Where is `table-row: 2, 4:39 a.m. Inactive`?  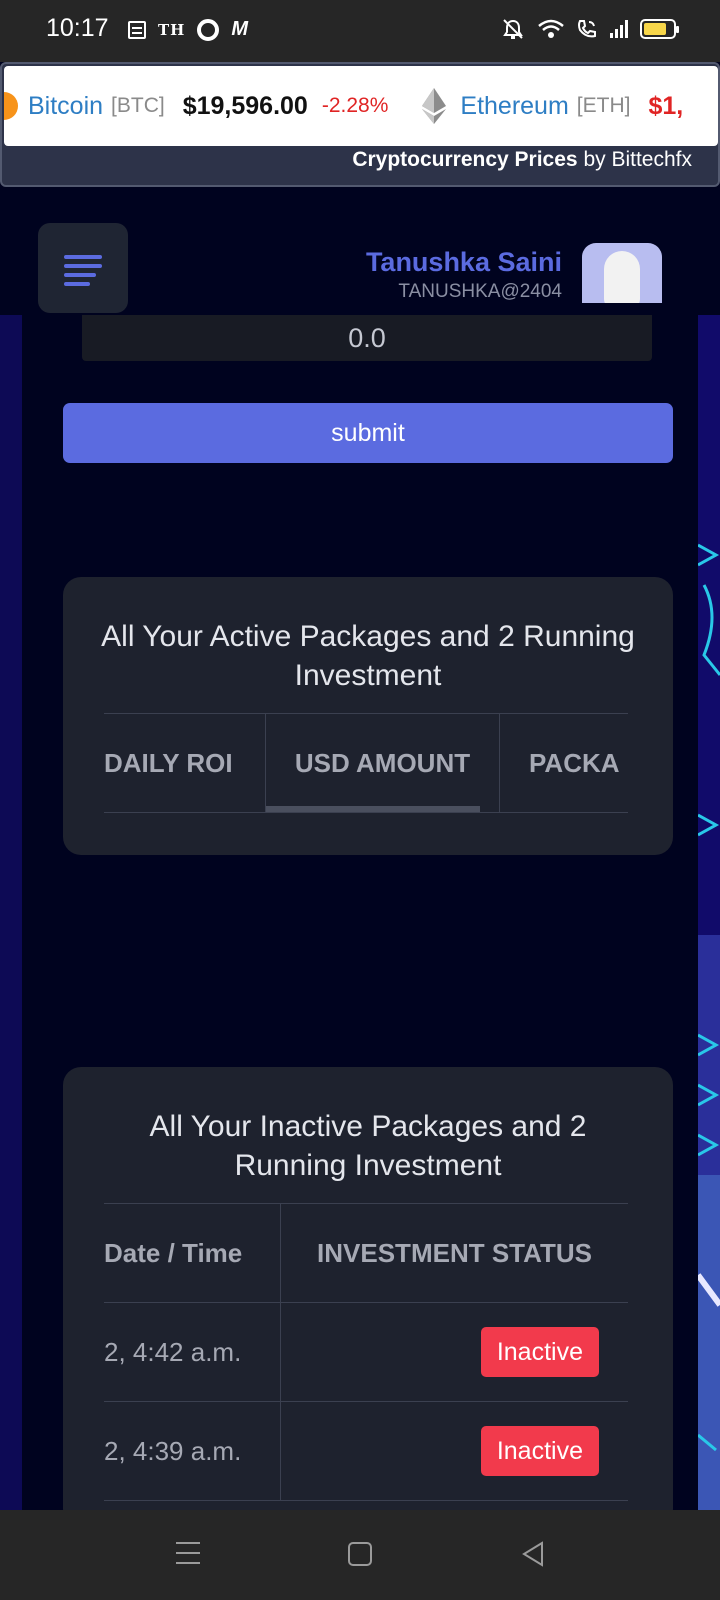 table-row: 2, 4:39 a.m. Inactive is located at coordinates (366, 1451).